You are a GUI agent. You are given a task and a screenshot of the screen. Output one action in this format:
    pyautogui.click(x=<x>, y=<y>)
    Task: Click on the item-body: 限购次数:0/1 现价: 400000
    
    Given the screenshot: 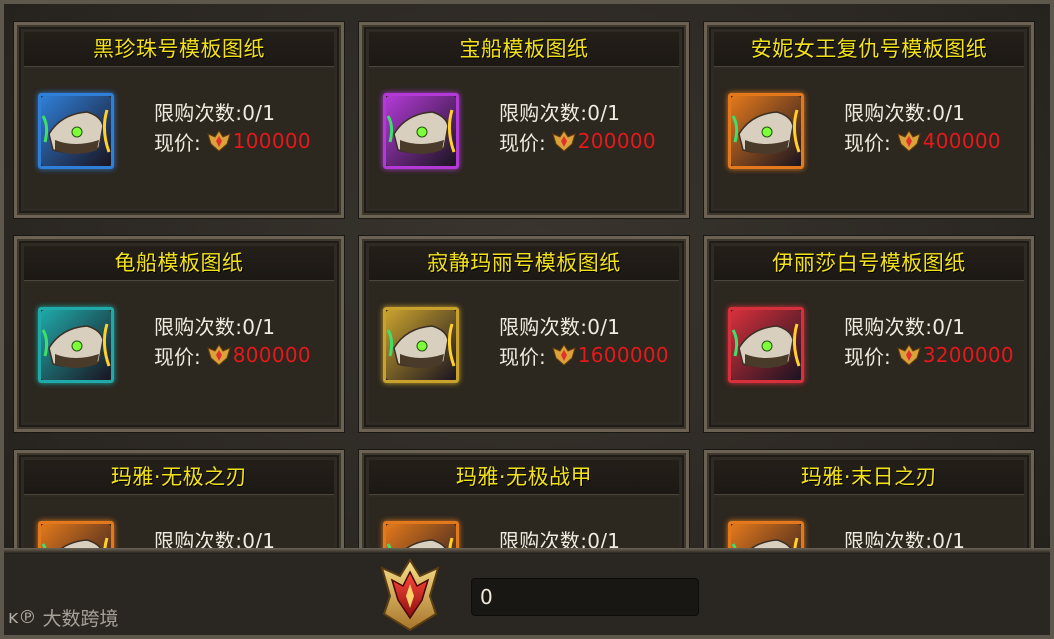 What is the action you would take?
    pyautogui.click(x=869, y=138)
    